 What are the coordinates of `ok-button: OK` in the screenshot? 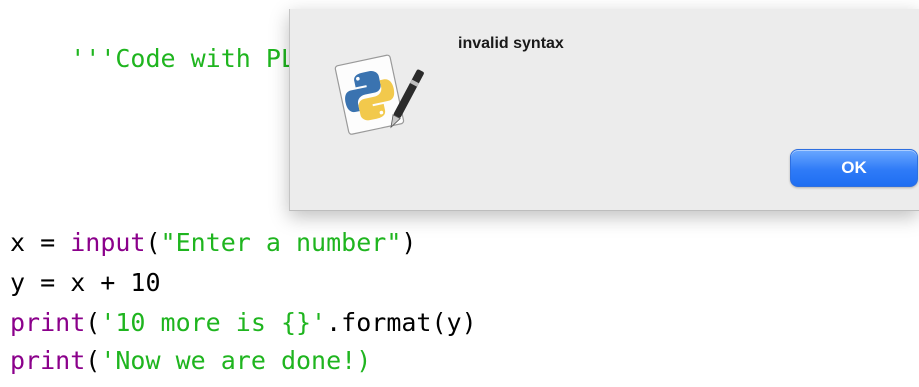 It's located at (854, 168).